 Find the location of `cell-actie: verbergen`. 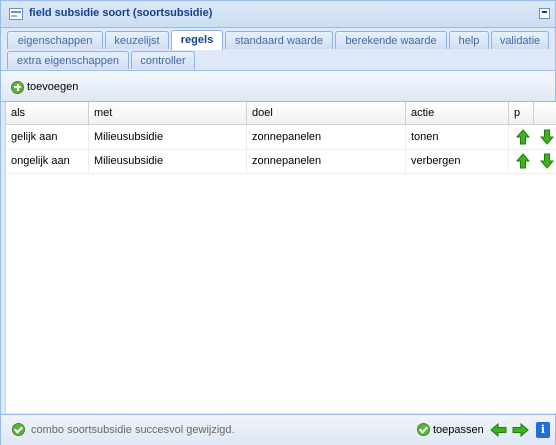

cell-actie: verbergen is located at coordinates (457, 161).